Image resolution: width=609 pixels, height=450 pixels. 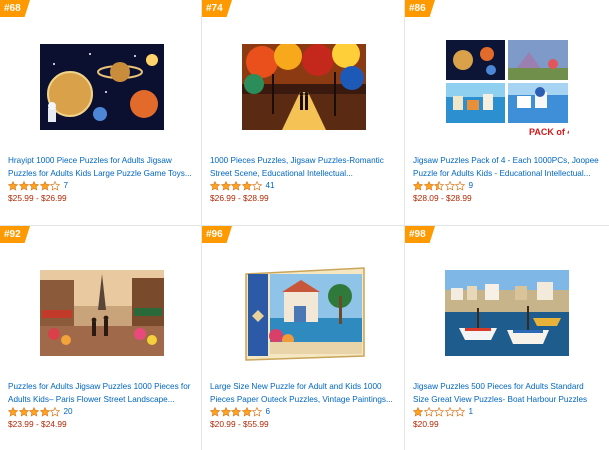 What do you see at coordinates (37, 424) in the screenshot?
I see `price-range: $23.99 - $24.99` at bounding box center [37, 424].